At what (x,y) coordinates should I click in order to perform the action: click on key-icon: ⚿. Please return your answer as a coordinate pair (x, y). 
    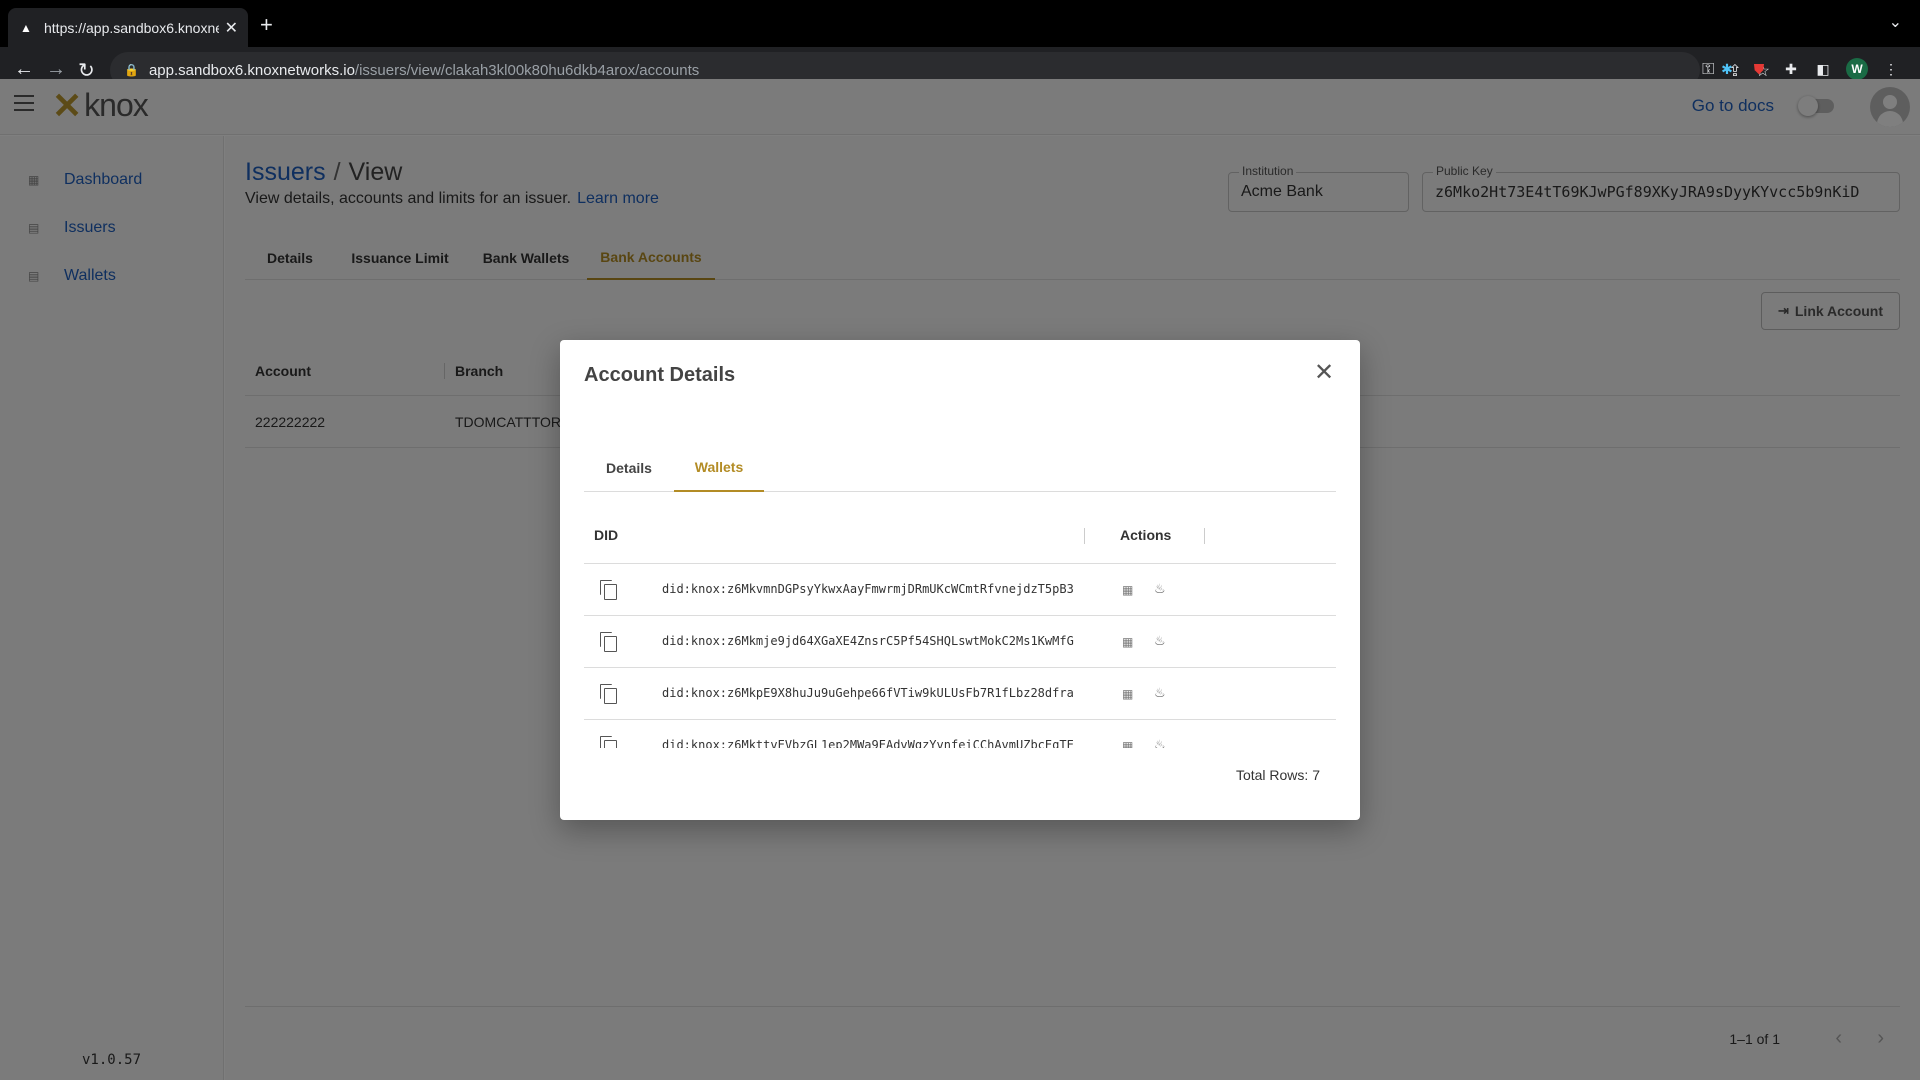
    Looking at the image, I should click on (1708, 71).